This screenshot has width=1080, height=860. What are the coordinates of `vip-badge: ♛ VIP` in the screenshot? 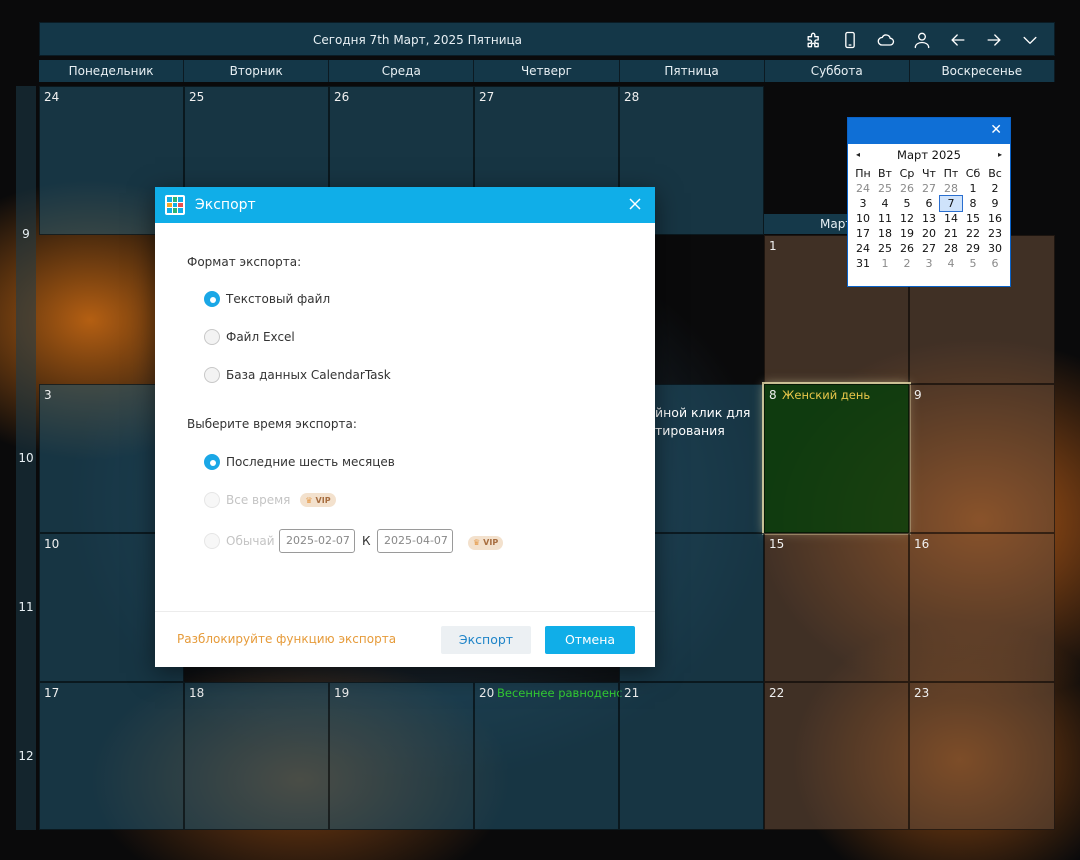 It's located at (486, 542).